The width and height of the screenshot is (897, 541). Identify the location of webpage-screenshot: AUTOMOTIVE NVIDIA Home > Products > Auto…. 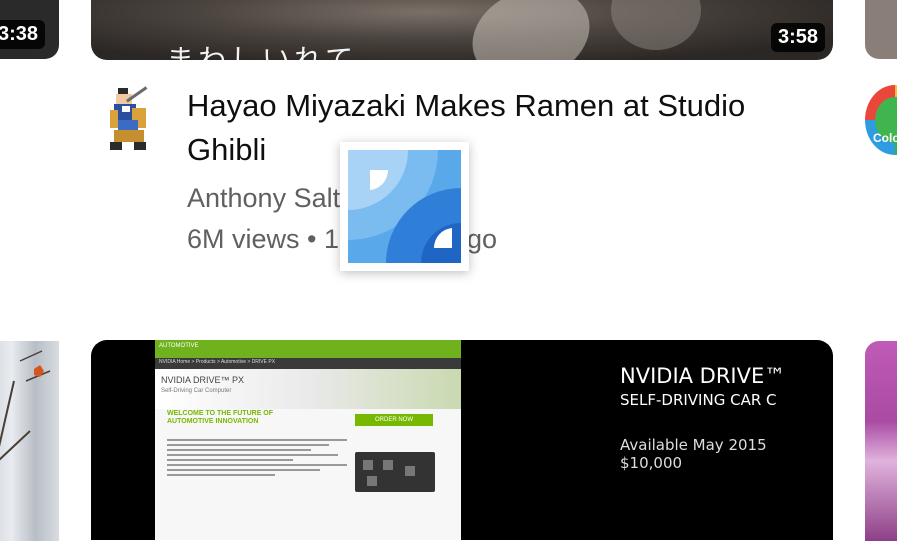
(308, 440).